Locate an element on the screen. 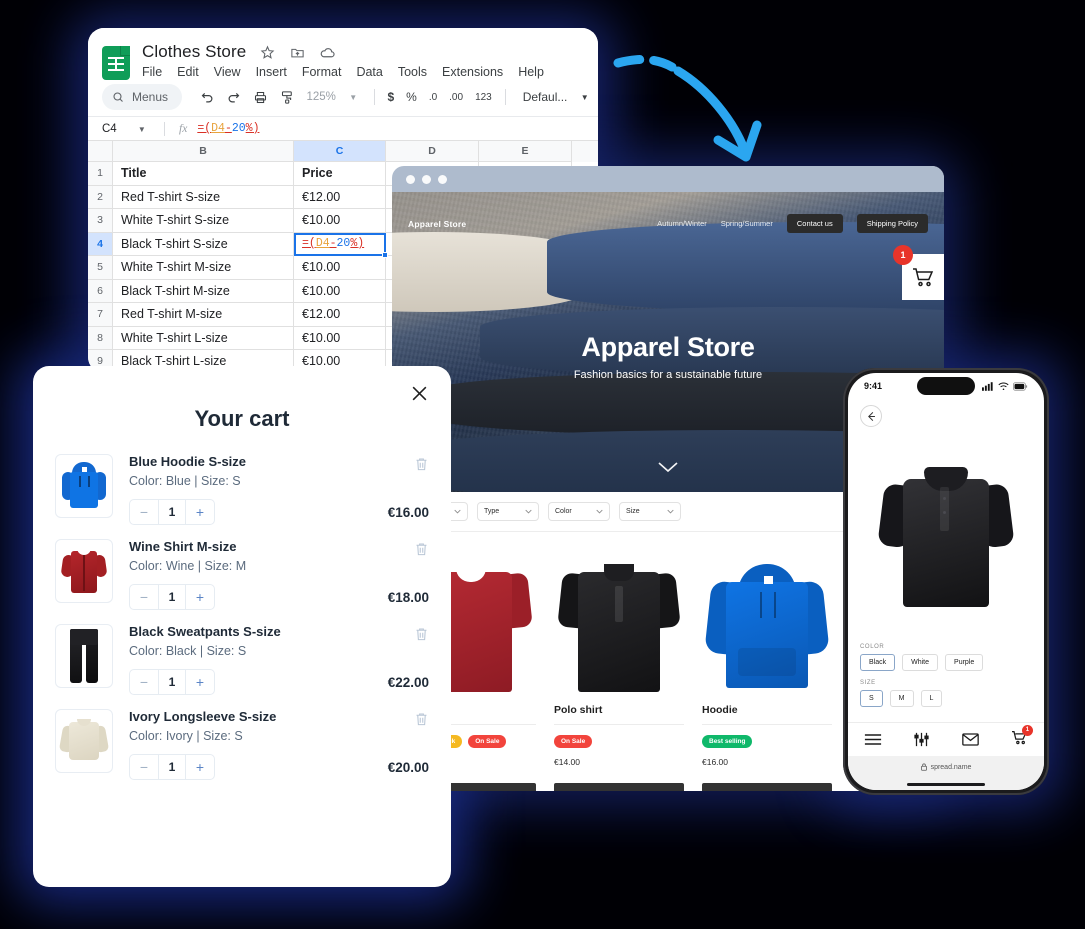  menu-item-data: Data is located at coordinates (369, 72).